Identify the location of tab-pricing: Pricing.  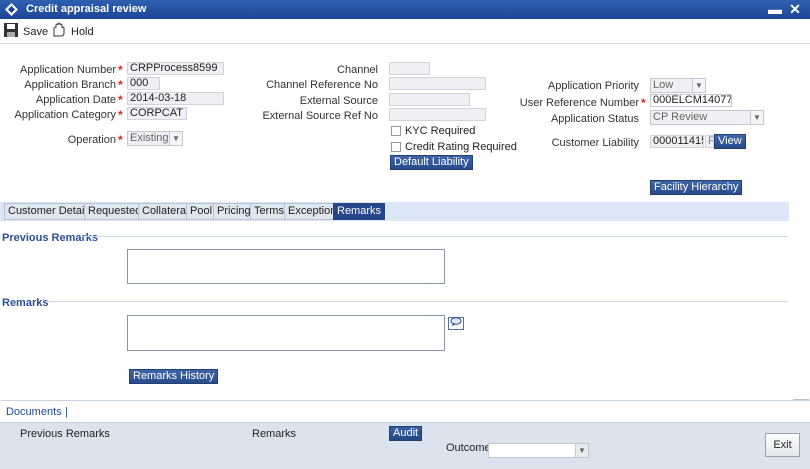
(234, 211).